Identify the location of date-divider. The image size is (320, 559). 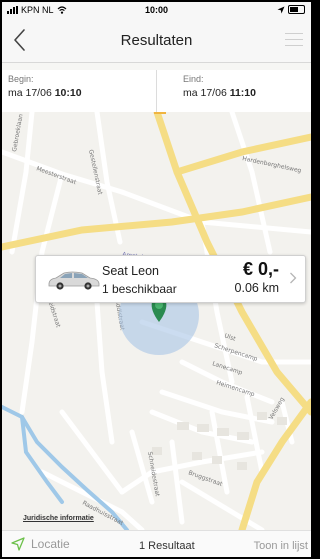
(156, 91).